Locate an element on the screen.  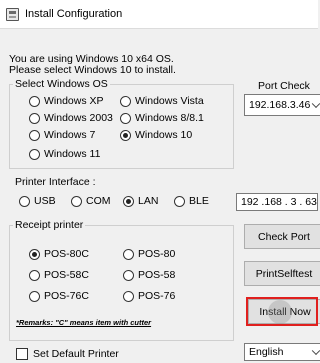
cursor-indicator is located at coordinates (280, 312).